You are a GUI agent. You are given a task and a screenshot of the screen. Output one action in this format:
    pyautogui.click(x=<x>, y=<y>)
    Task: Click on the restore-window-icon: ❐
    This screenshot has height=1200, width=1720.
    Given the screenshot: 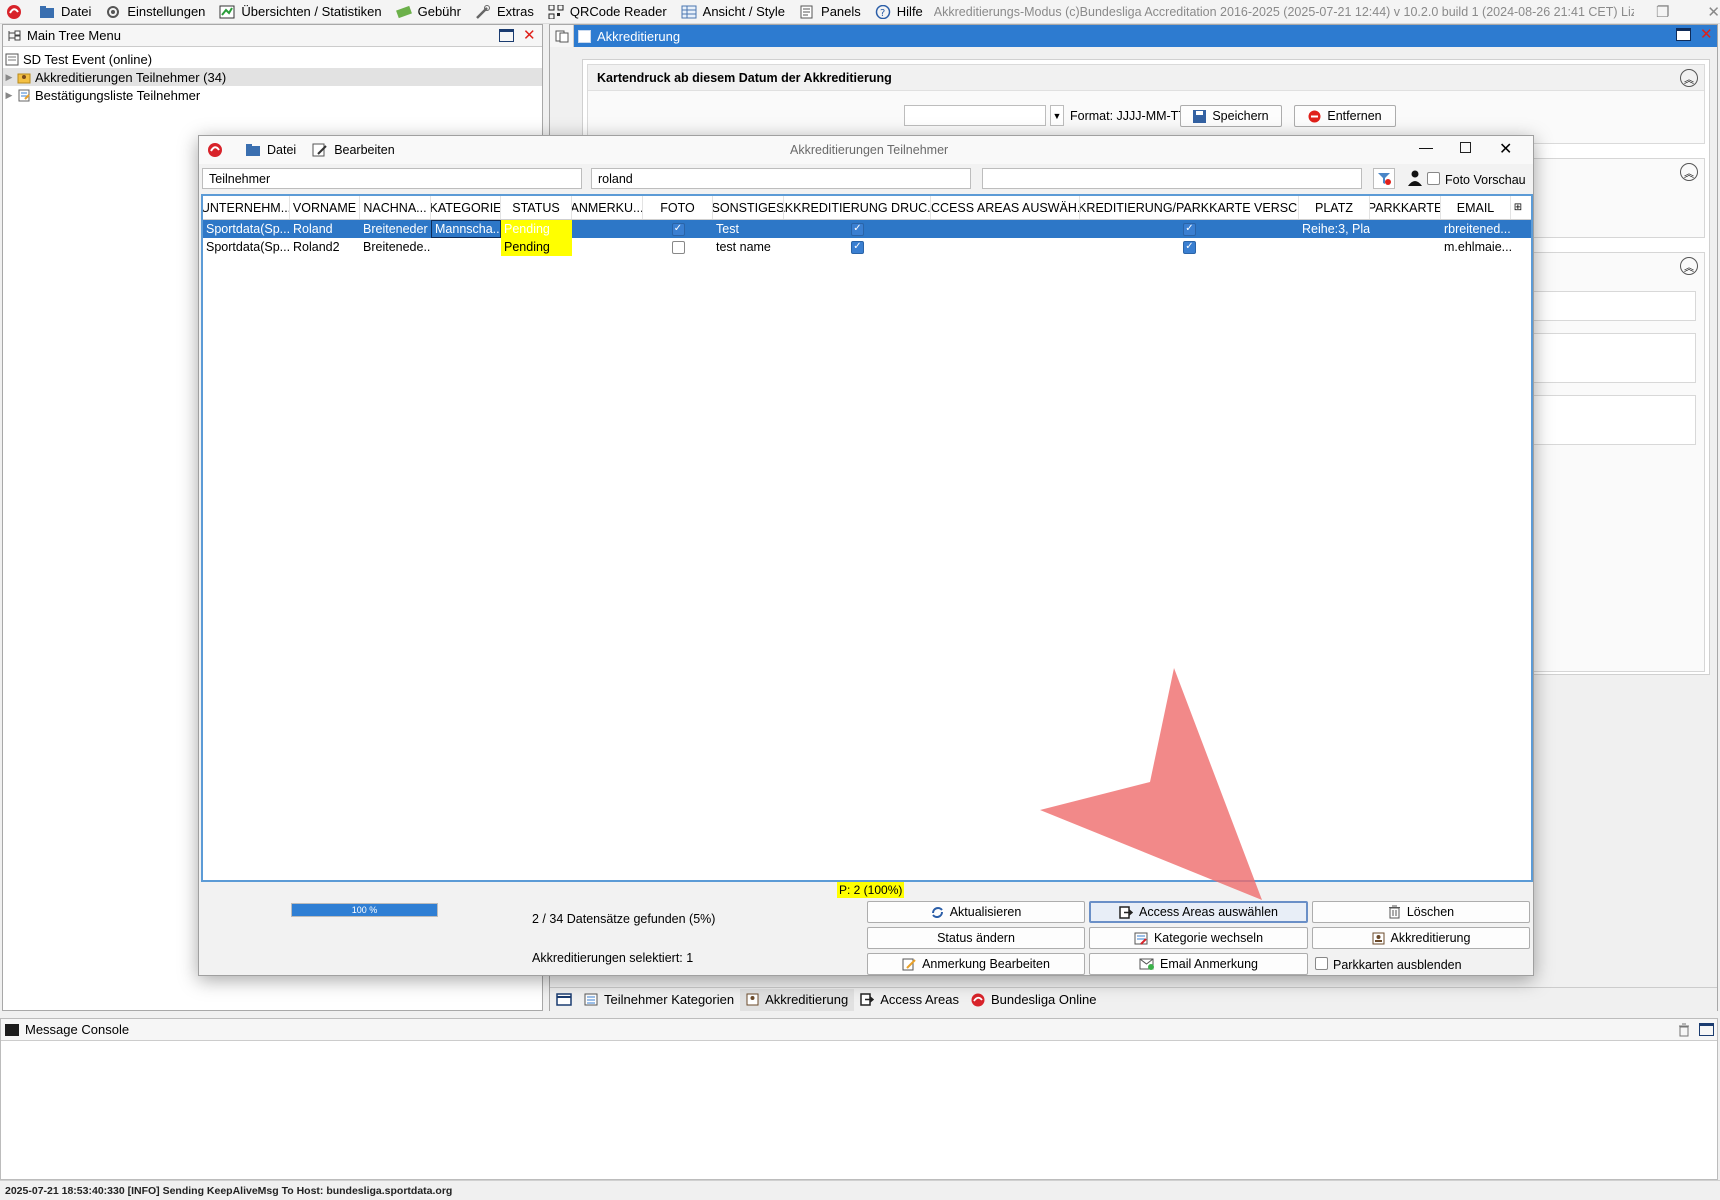 What is the action you would take?
    pyautogui.click(x=1662, y=12)
    